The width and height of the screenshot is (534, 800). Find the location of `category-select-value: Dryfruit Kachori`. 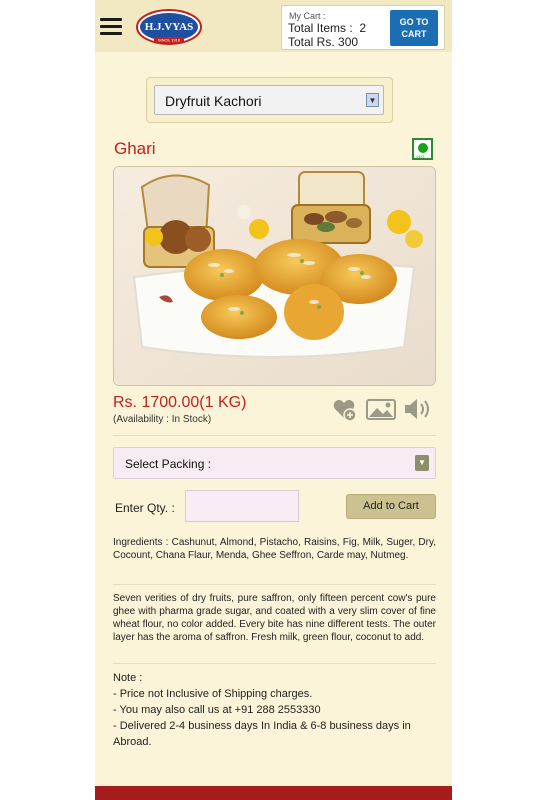

category-select-value: Dryfruit Kachori is located at coordinates (213, 101).